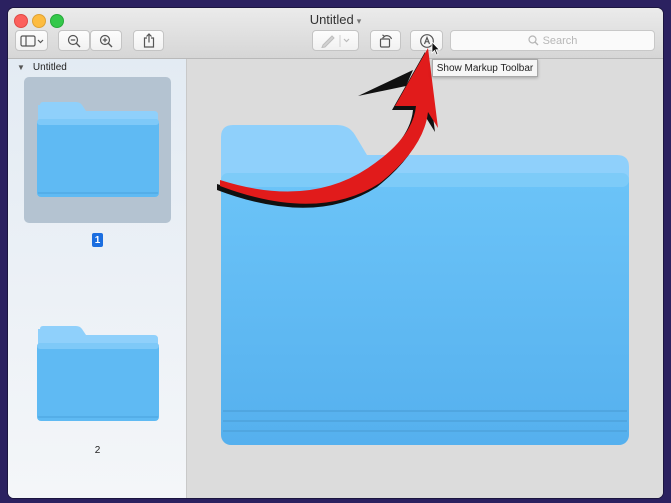  Describe the element at coordinates (436, 48) in the screenshot. I see `mouse-cursor-icon` at that location.